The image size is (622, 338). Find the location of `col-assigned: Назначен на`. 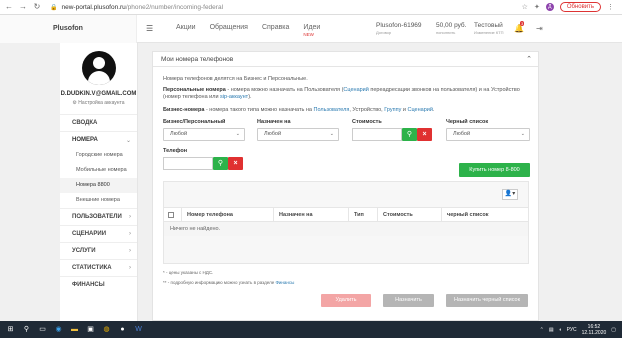

col-assigned: Назначен на is located at coordinates (311, 214).